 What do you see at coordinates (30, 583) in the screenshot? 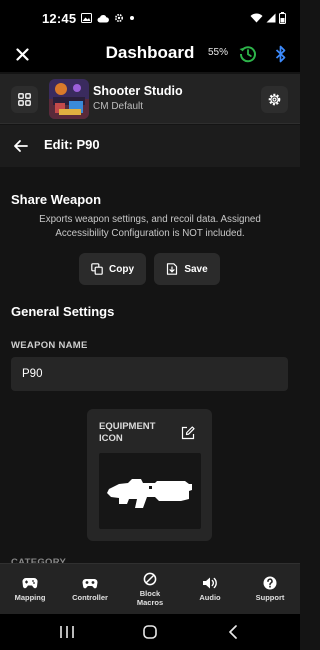
I see `gamepad-icon` at bounding box center [30, 583].